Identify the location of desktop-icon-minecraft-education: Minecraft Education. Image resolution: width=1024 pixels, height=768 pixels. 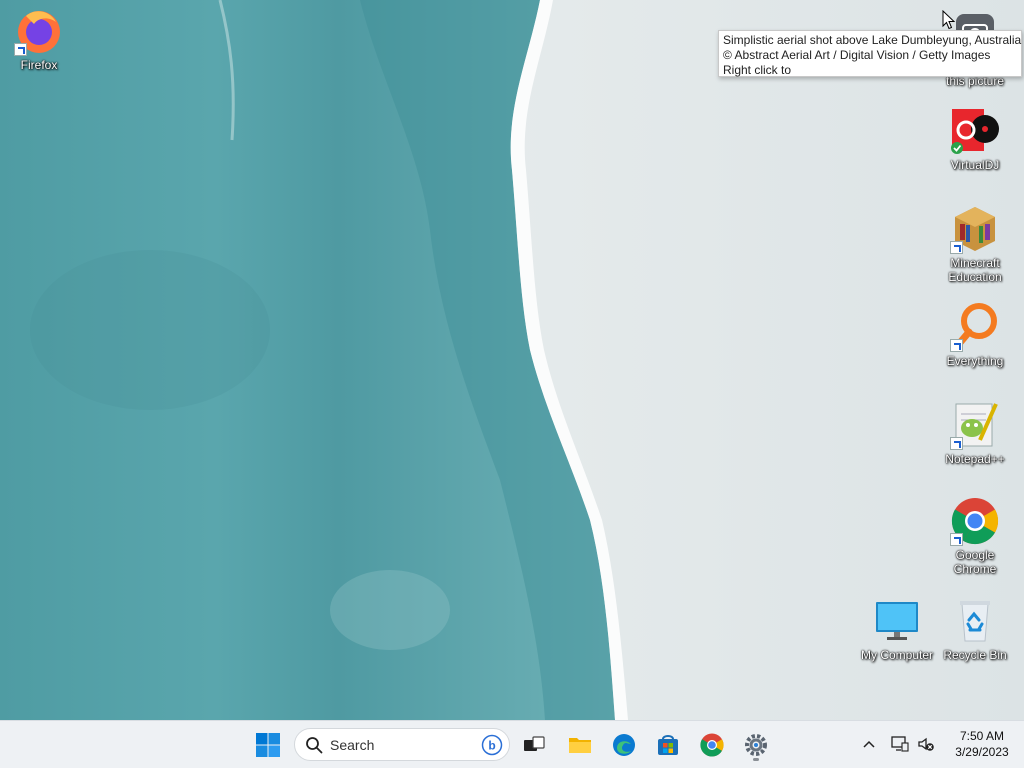
(975, 244).